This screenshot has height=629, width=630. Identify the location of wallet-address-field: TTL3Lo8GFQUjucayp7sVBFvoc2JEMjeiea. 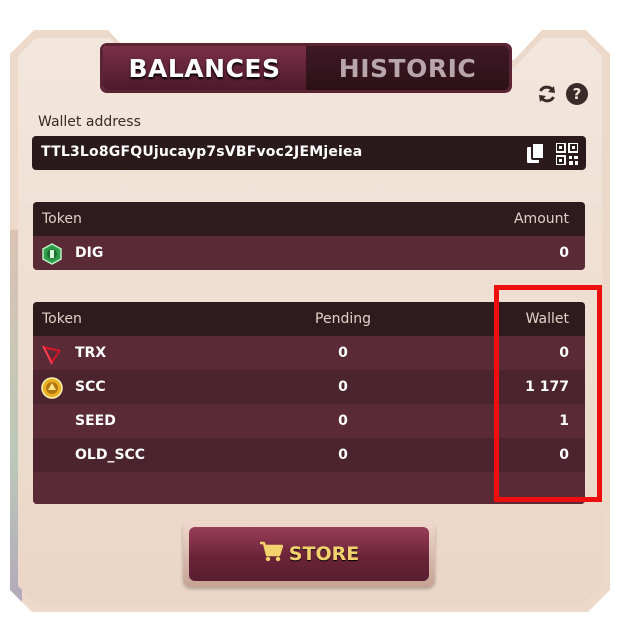
(309, 153).